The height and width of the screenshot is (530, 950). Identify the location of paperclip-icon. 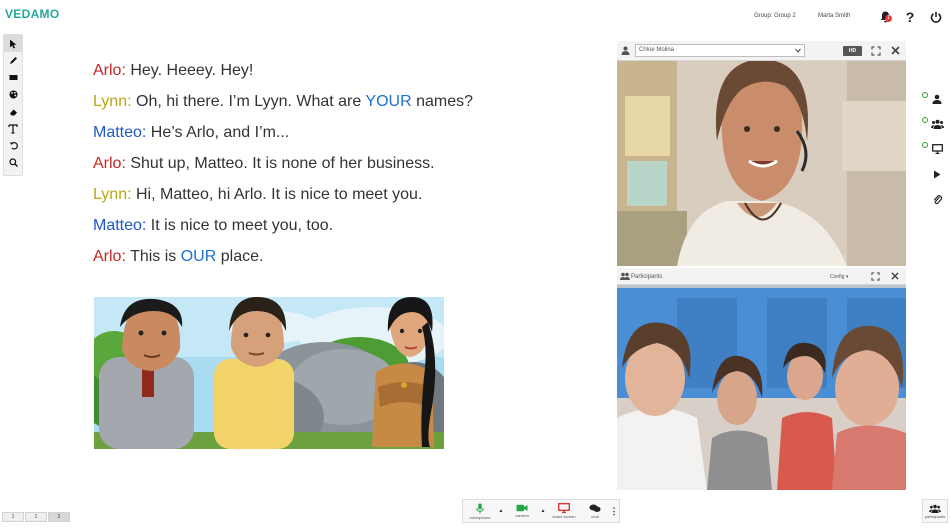
(937, 199).